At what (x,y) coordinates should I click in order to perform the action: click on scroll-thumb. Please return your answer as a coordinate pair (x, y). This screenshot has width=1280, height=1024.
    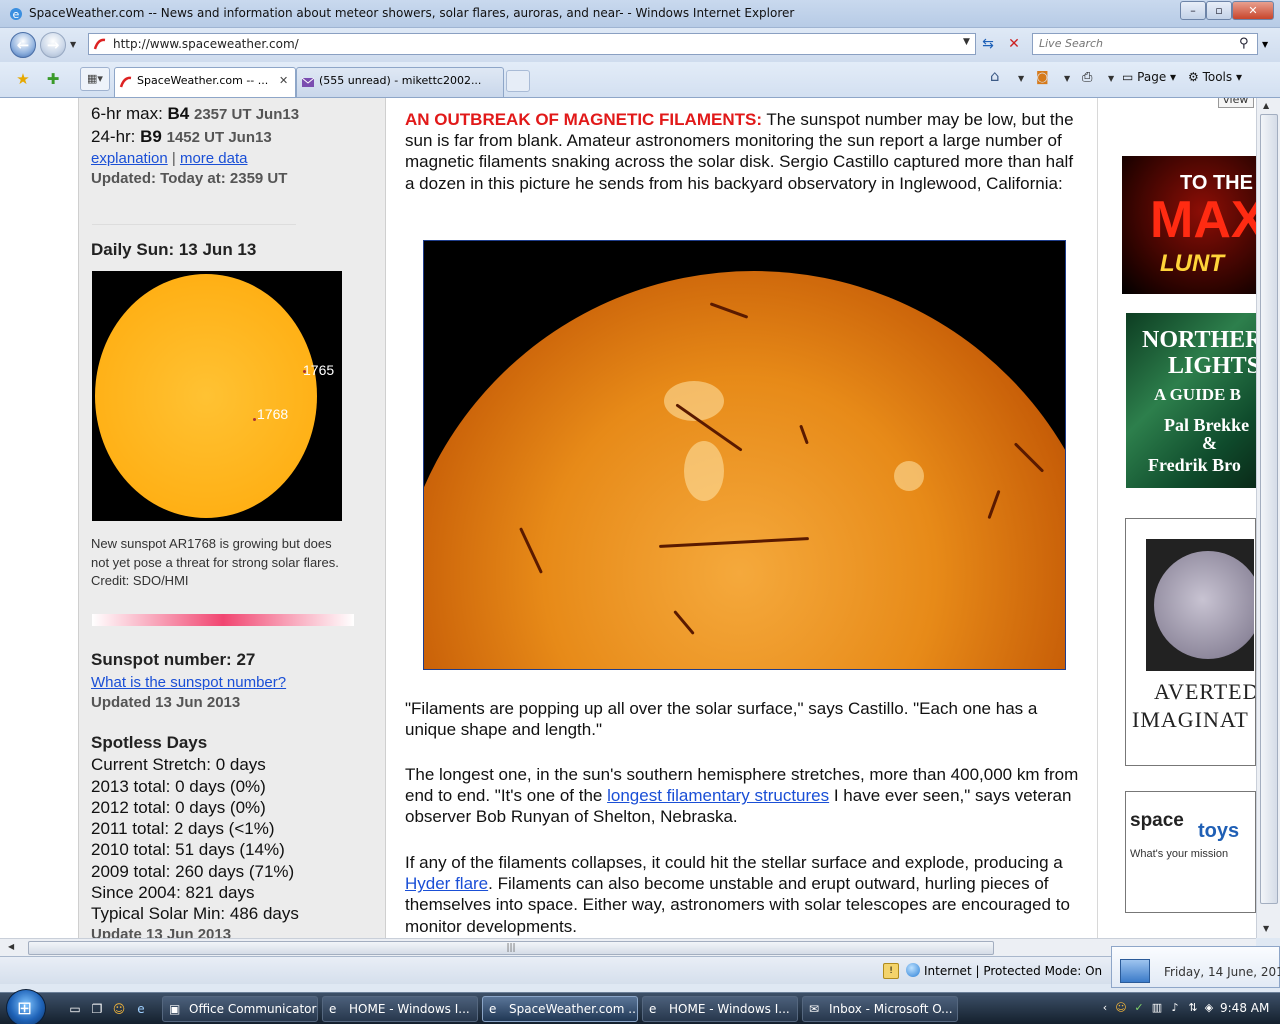
    Looking at the image, I should click on (1269, 509).